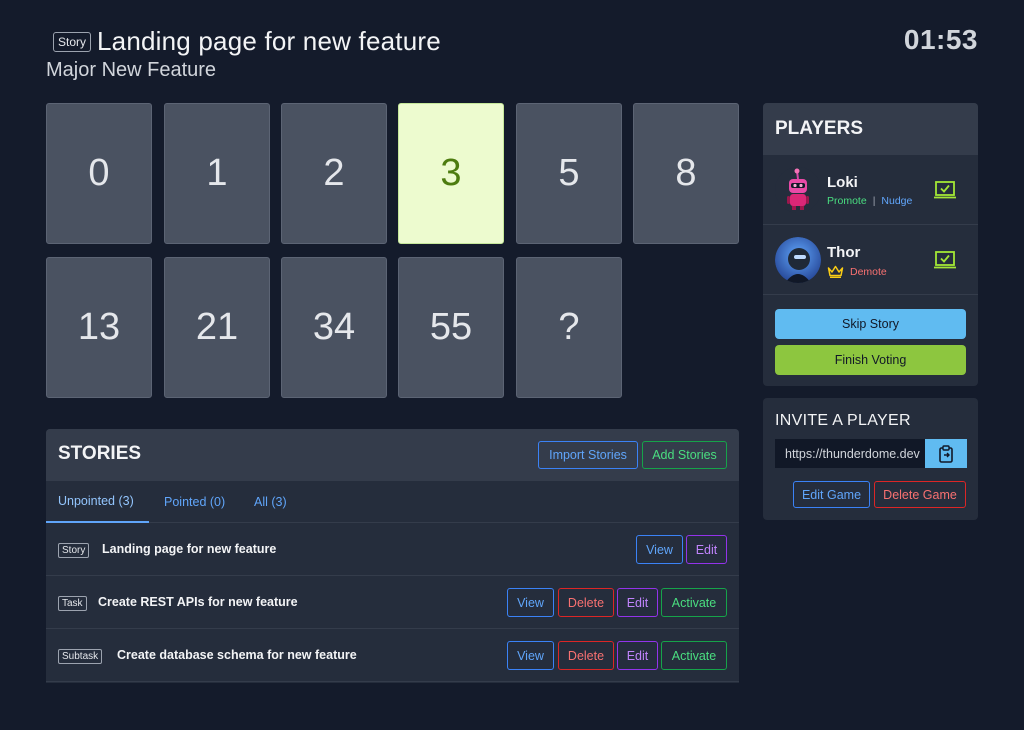 The height and width of the screenshot is (730, 1024). Describe the element at coordinates (868, 272) in the screenshot. I see `demote-link: Demote` at that location.